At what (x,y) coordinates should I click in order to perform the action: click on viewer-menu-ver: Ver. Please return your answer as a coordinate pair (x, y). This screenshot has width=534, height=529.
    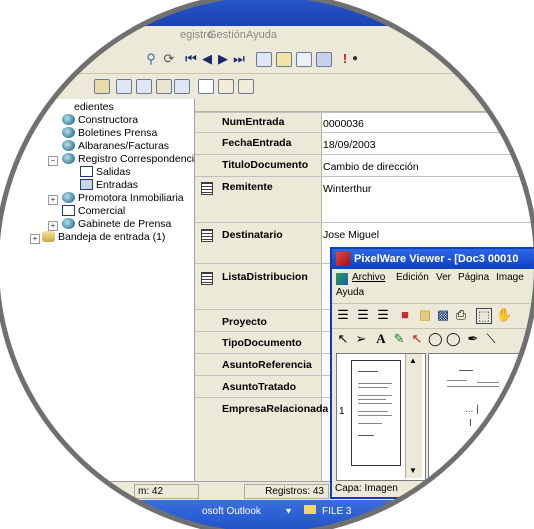
    Looking at the image, I should click on (443, 277).